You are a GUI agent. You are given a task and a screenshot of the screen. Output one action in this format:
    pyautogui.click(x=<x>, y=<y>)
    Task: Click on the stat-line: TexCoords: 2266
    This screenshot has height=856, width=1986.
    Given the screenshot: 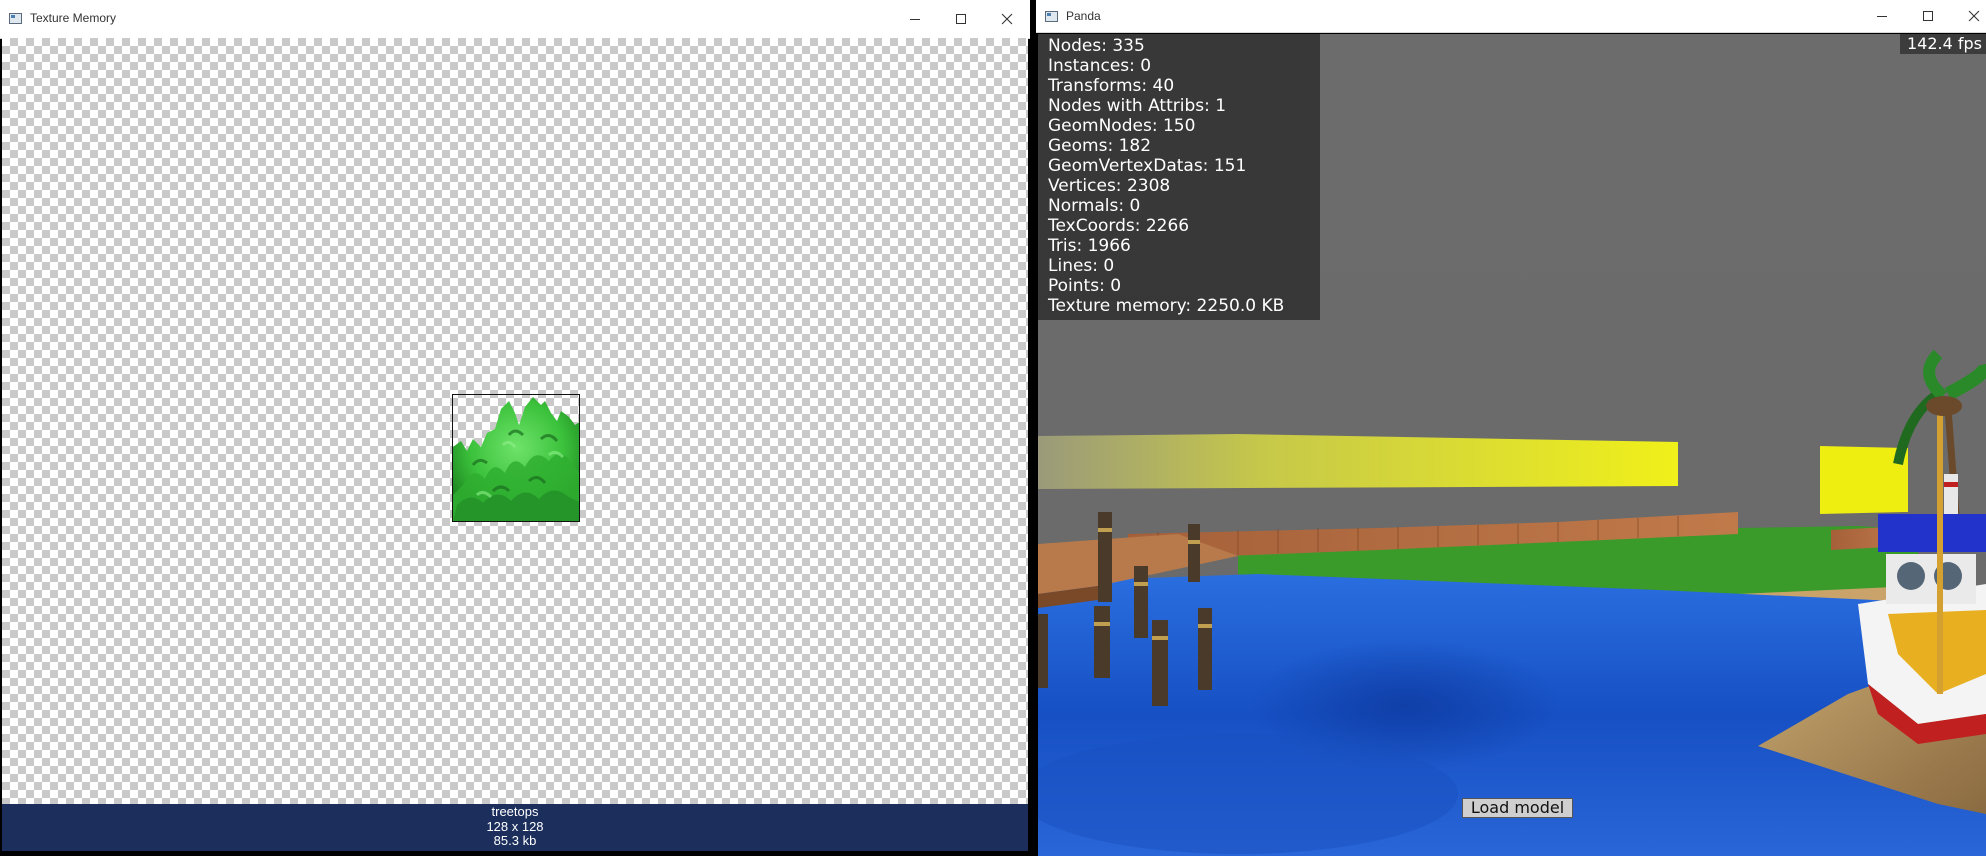 What is the action you would take?
    pyautogui.click(x=1119, y=226)
    